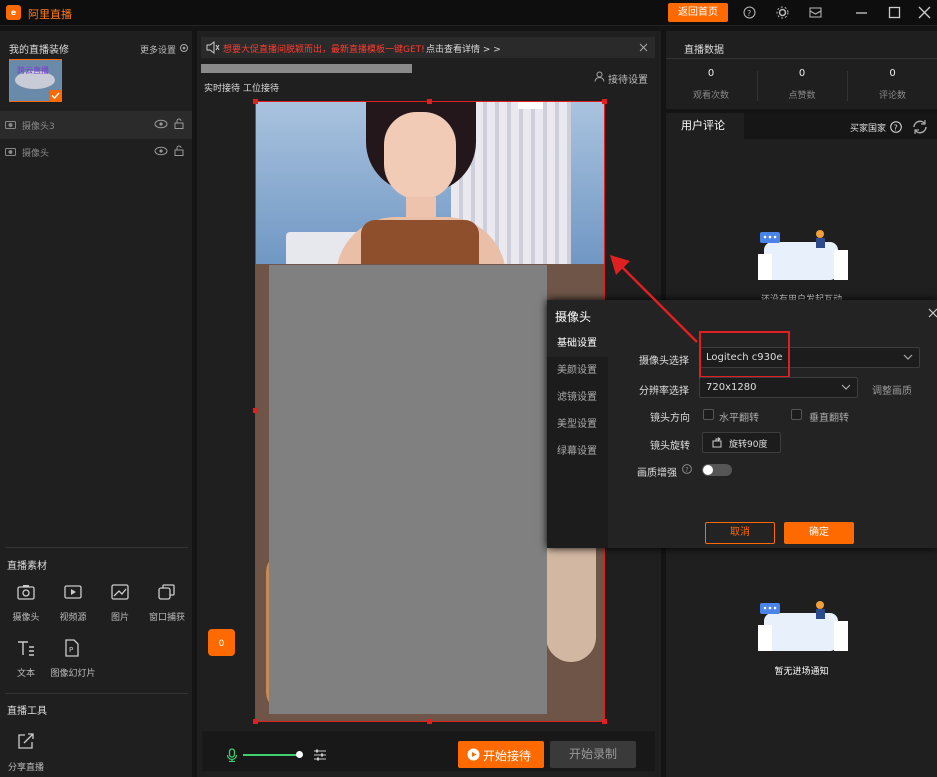 Image resolution: width=937 pixels, height=777 pixels. I want to click on adjust-quality-link: 调整画质, so click(892, 389).